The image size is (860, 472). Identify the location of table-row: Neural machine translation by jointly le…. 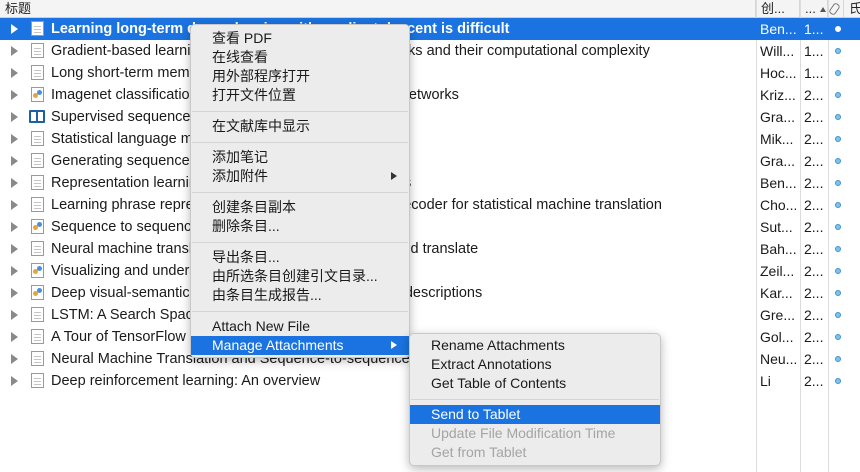
(430, 249).